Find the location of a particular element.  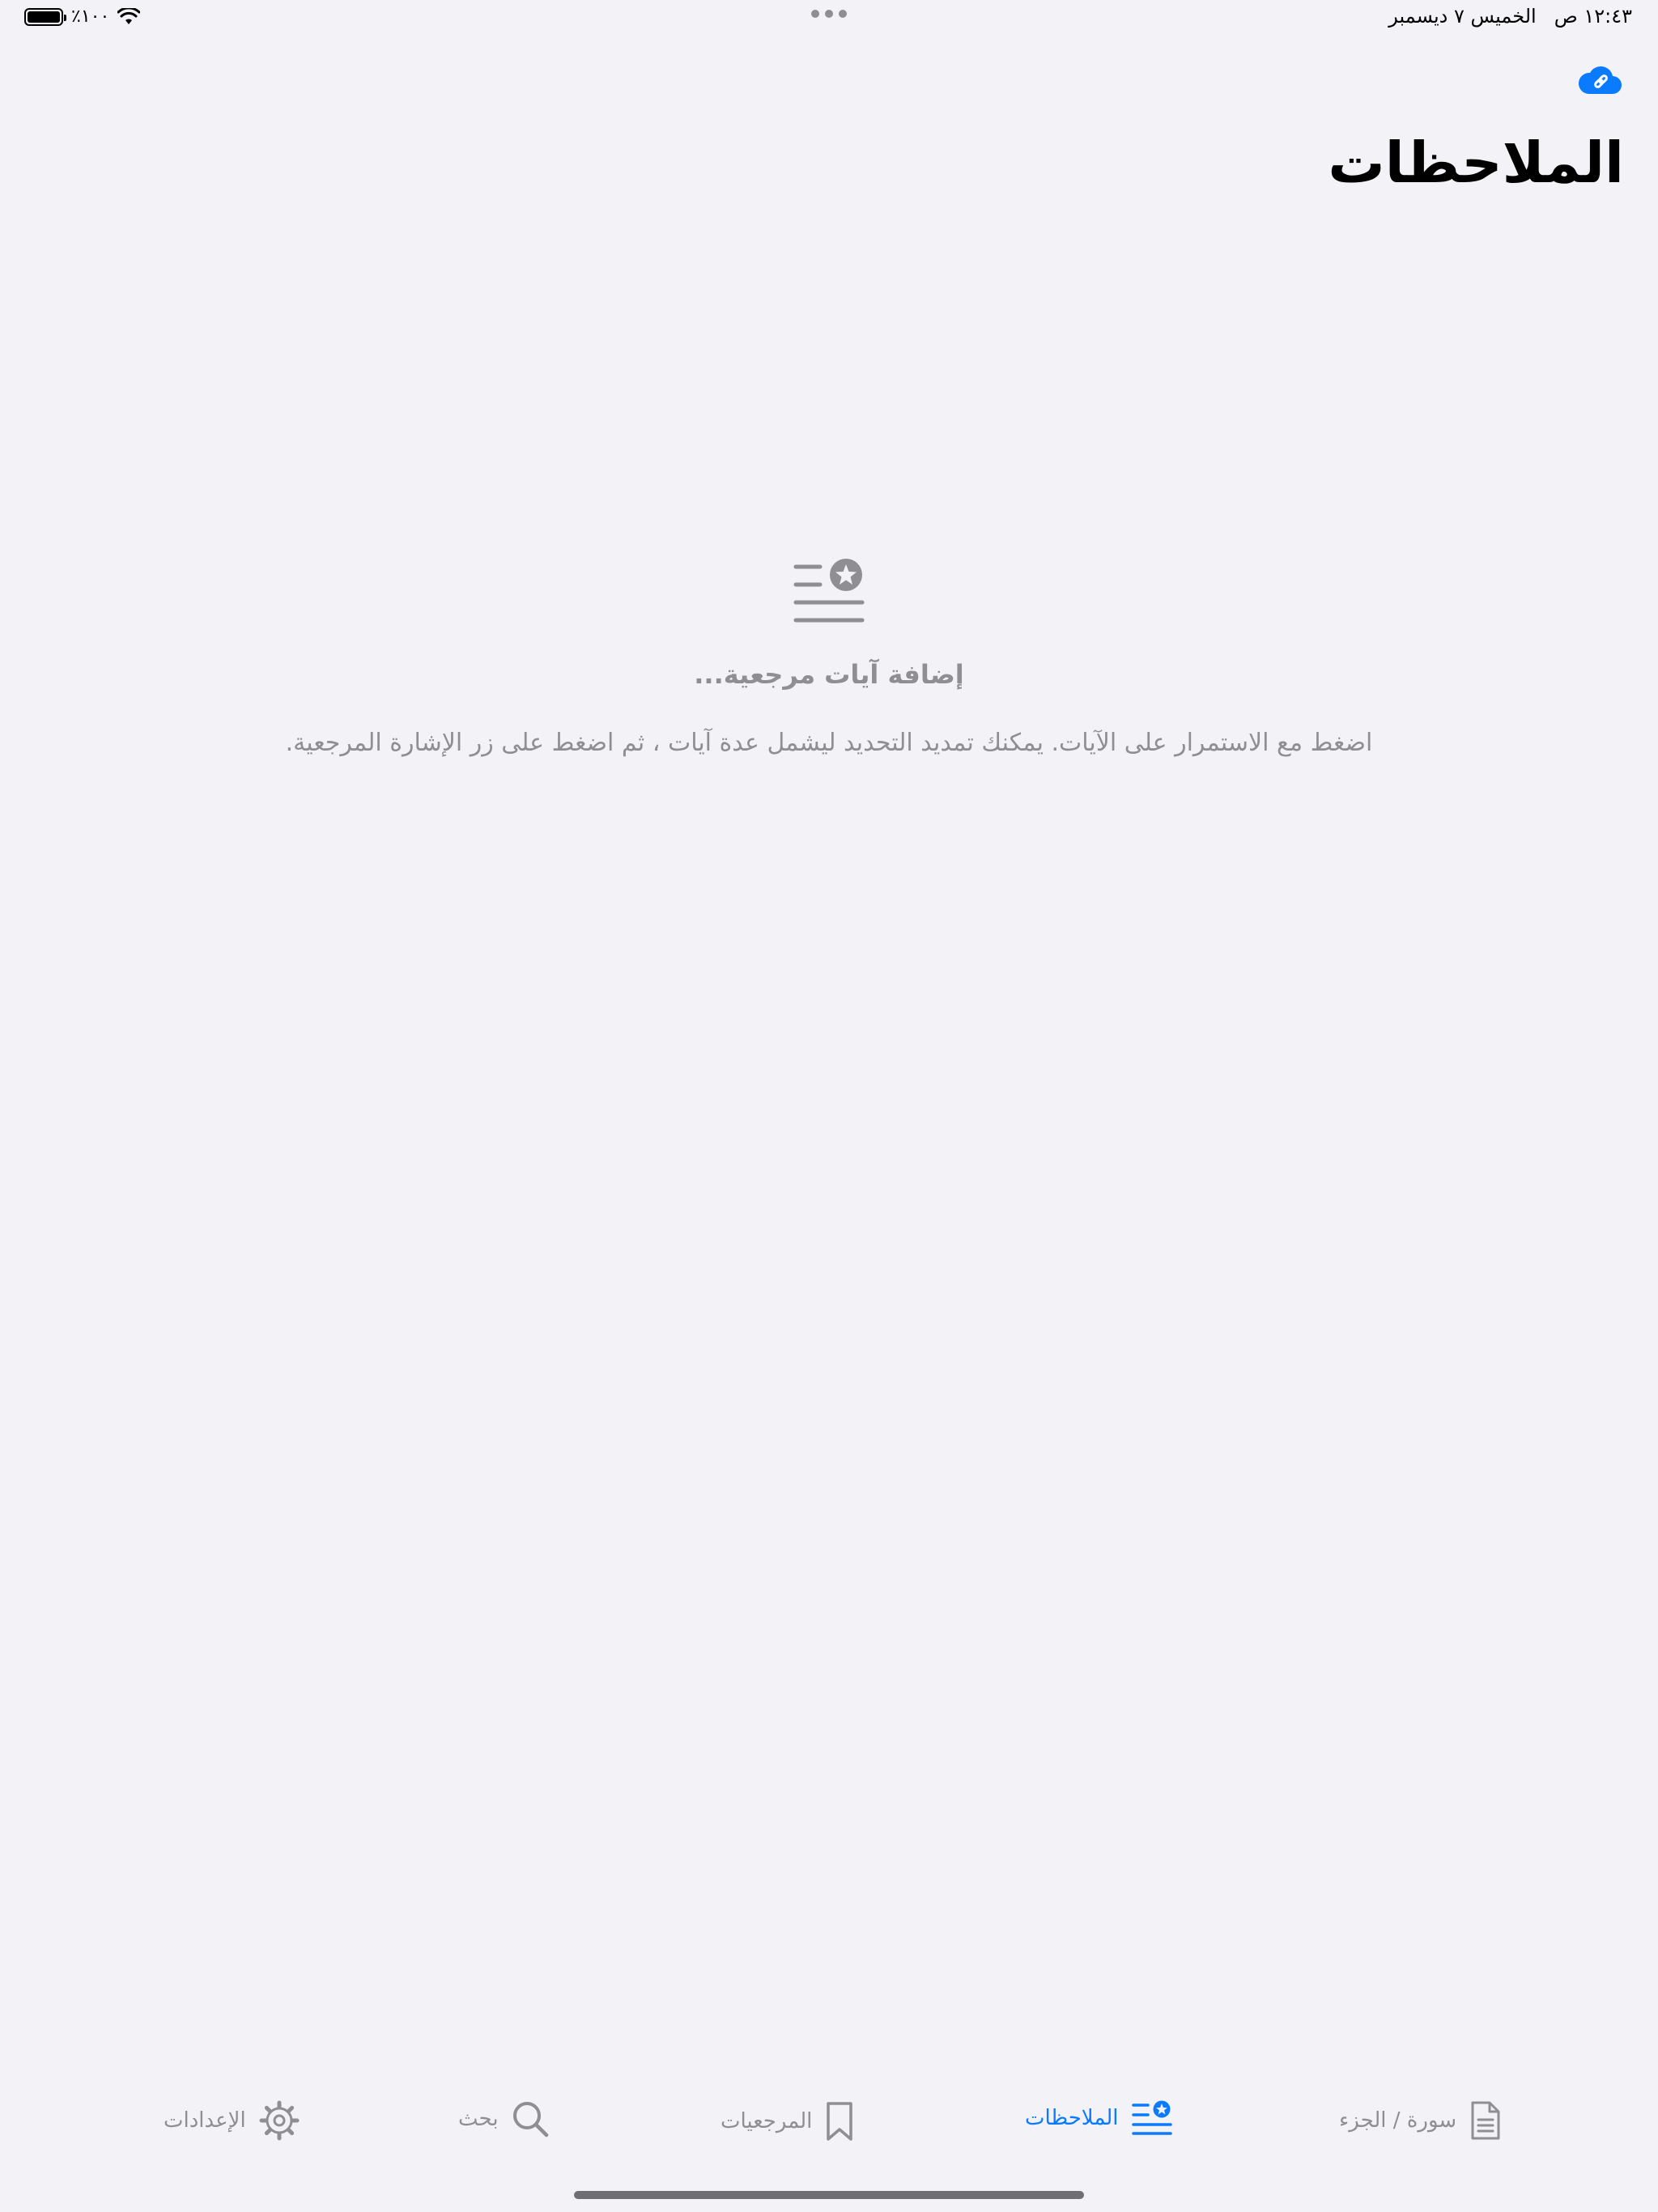

tab-settings: الإعدادات is located at coordinates (232, 2120).